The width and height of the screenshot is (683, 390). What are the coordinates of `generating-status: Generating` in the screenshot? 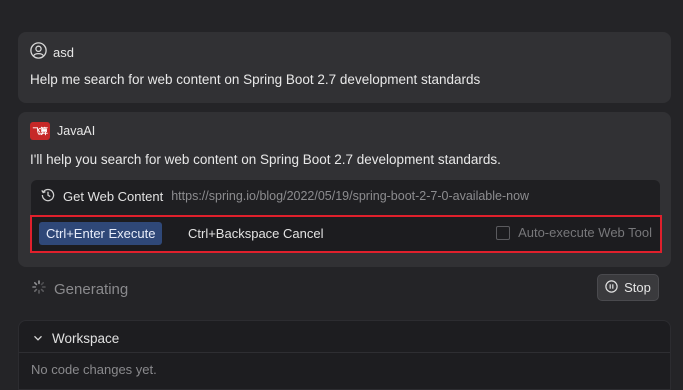 It's located at (80, 289).